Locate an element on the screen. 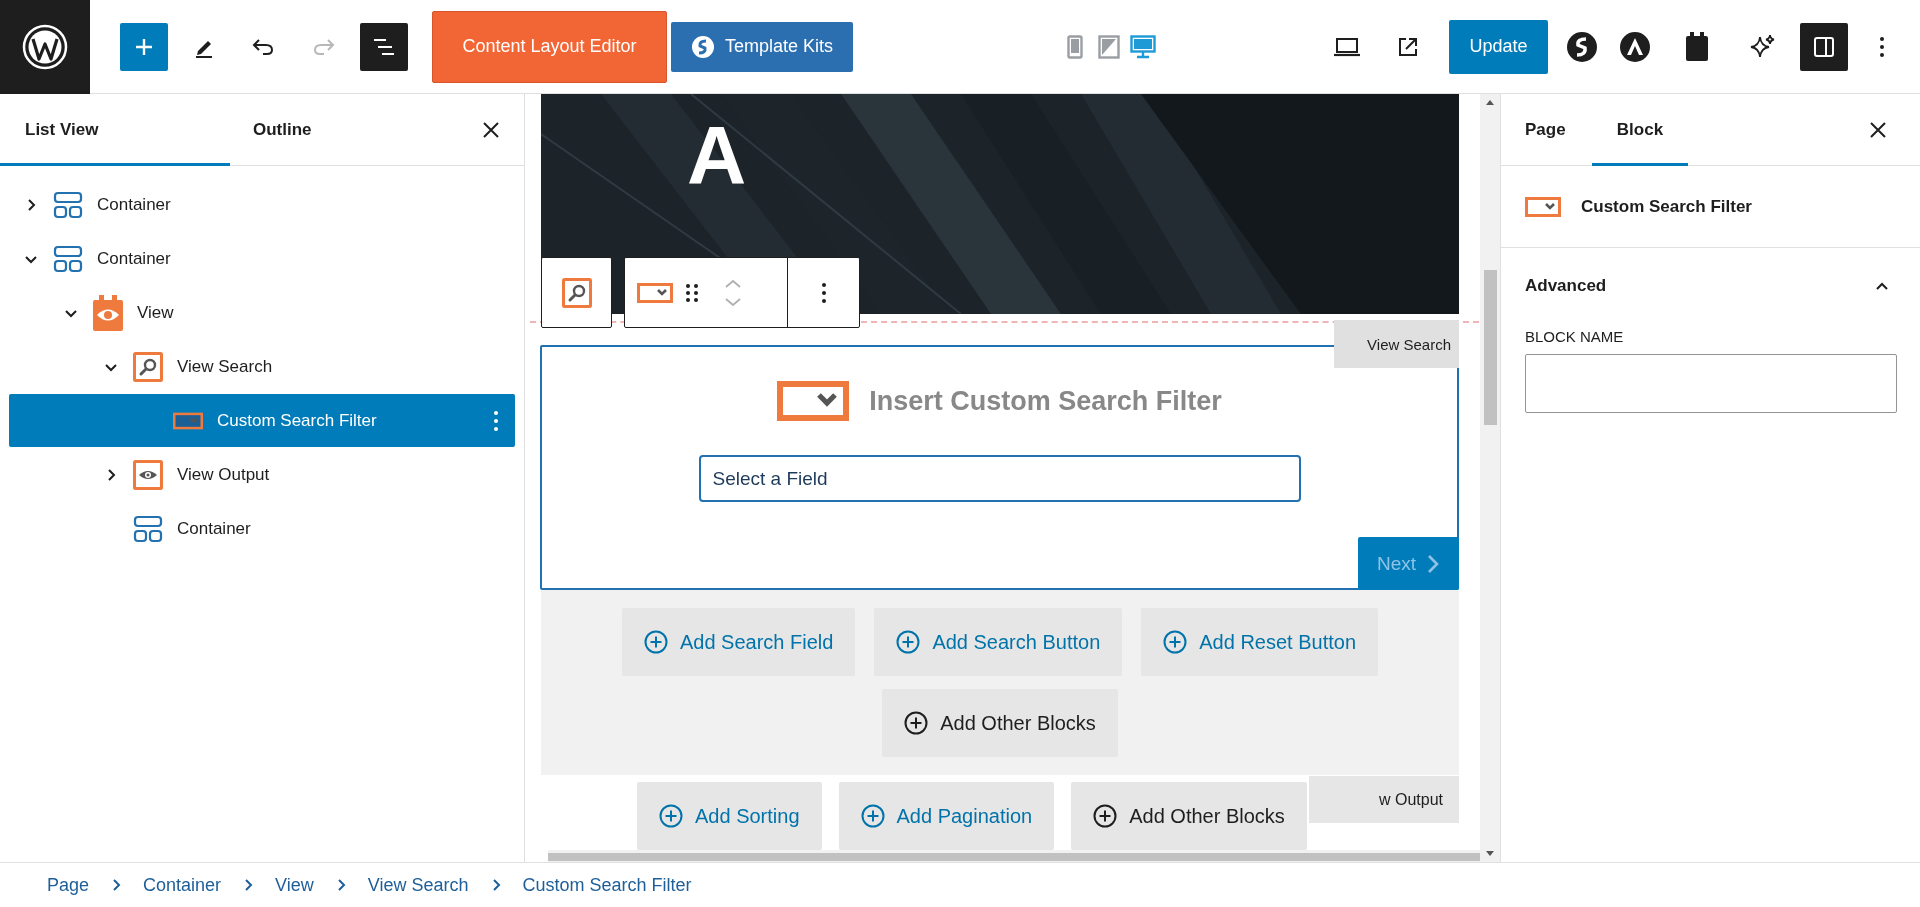  filter-title: Insert Custom Search Filter is located at coordinates (1045, 401).